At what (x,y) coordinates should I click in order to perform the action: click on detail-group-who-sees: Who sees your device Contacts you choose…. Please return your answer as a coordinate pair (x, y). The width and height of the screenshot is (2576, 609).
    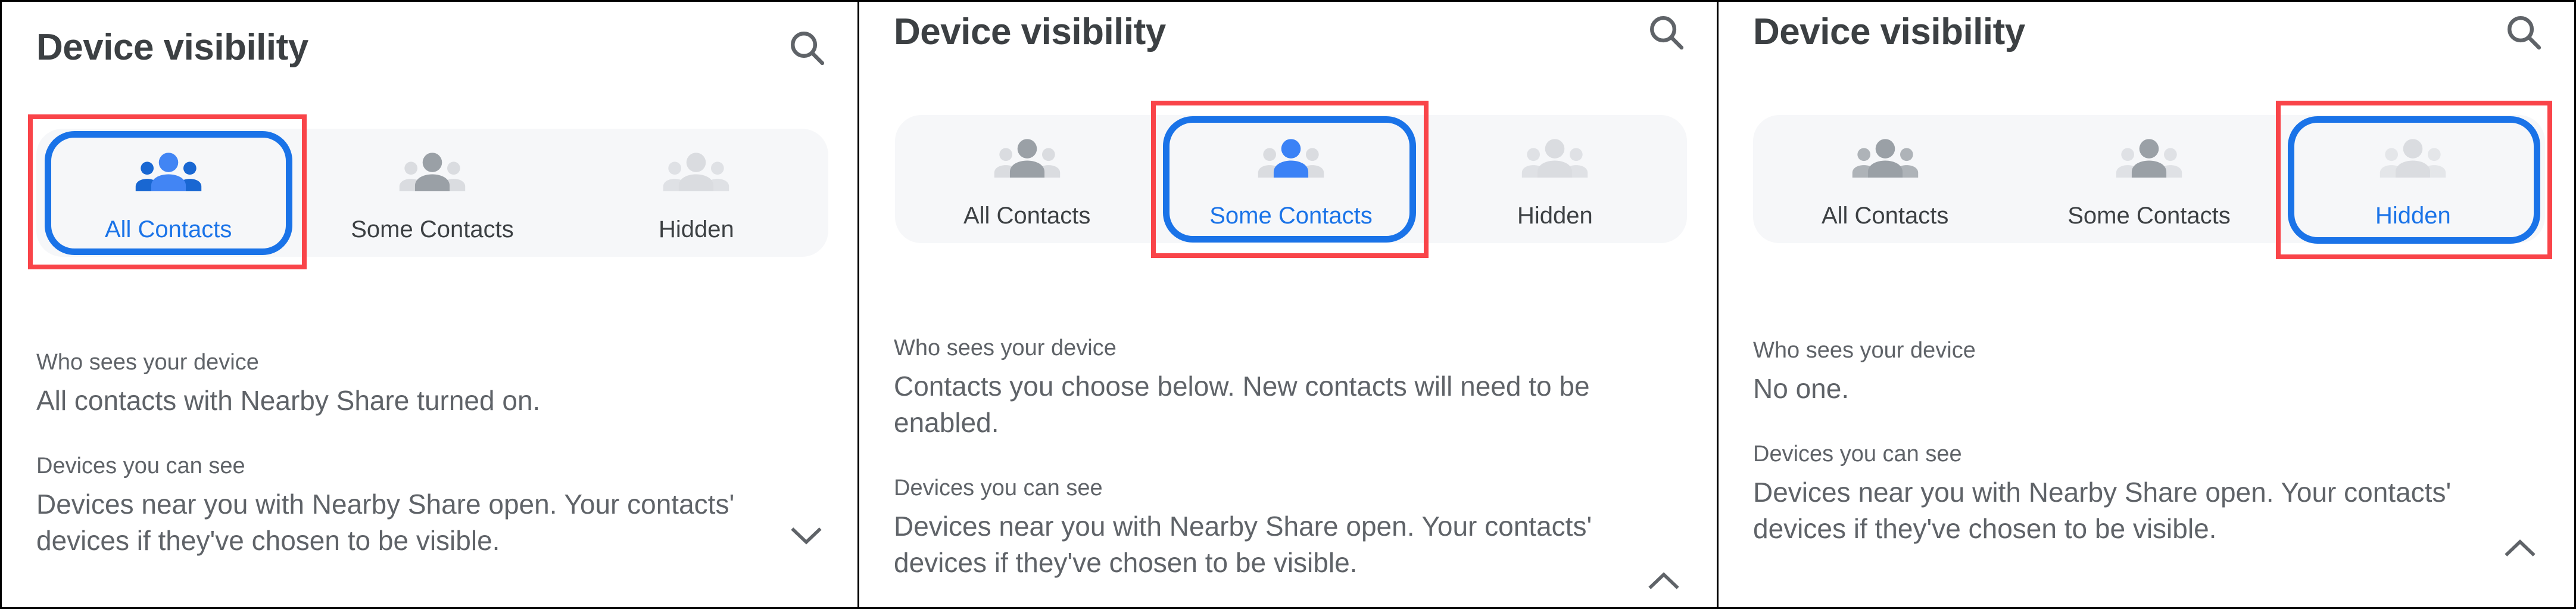
    Looking at the image, I should click on (1278, 387).